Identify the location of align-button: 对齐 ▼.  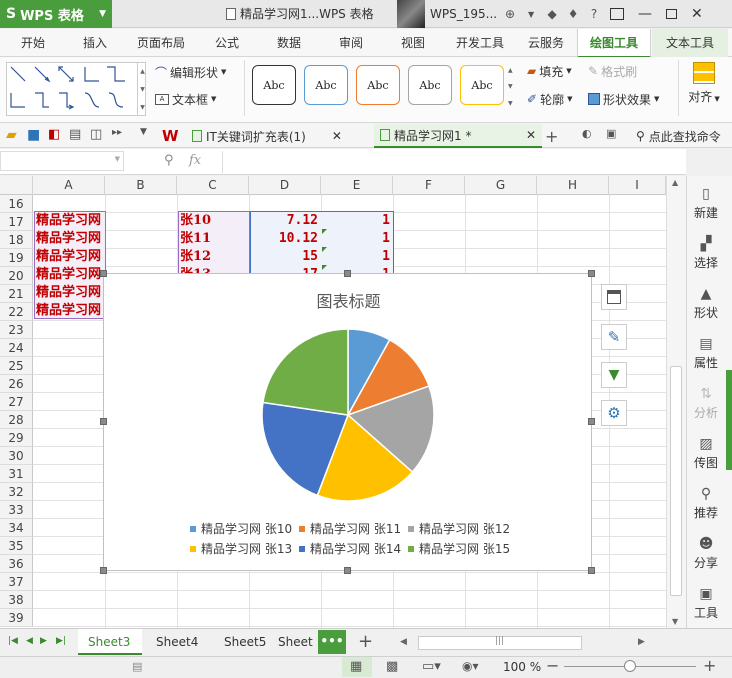
(704, 83).